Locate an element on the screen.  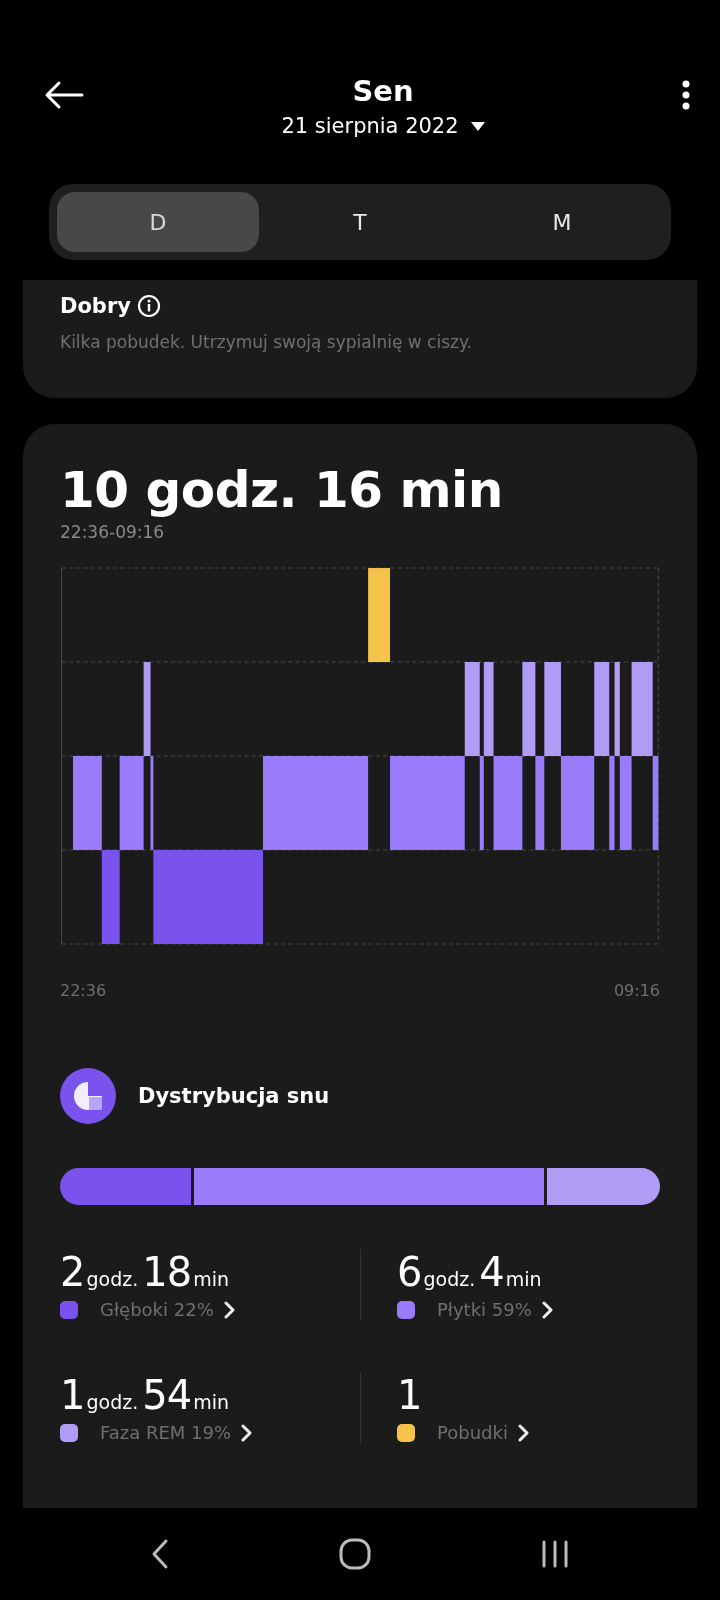
back-button is located at coordinates (64, 95).